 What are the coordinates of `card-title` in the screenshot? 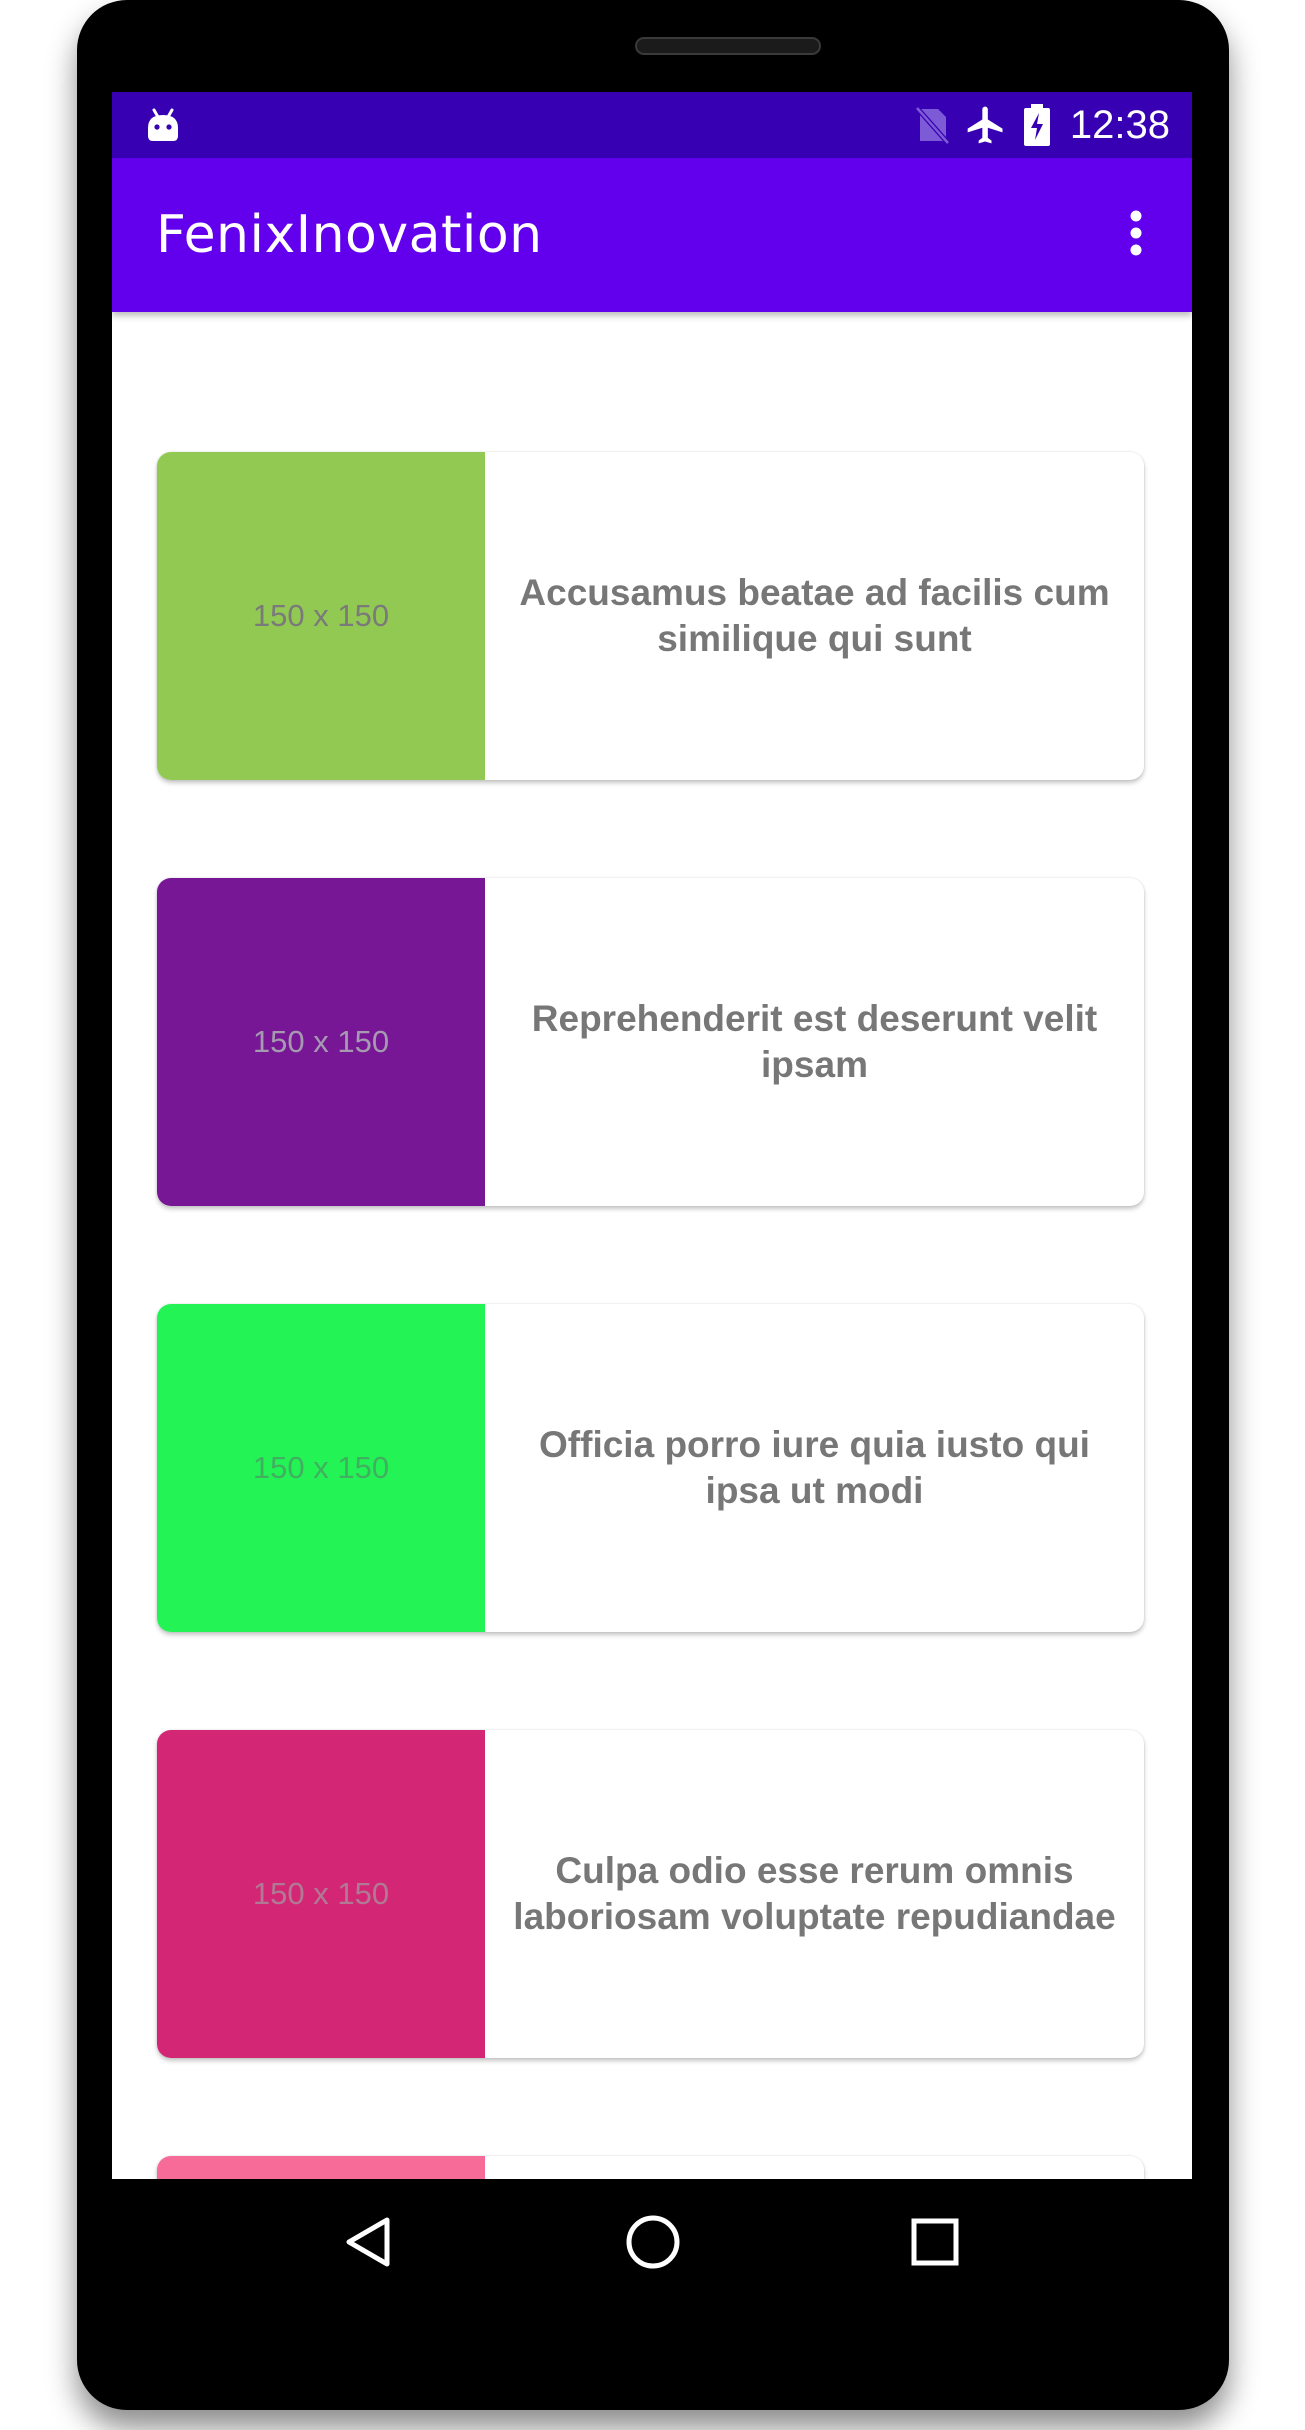 It's located at (814, 2167).